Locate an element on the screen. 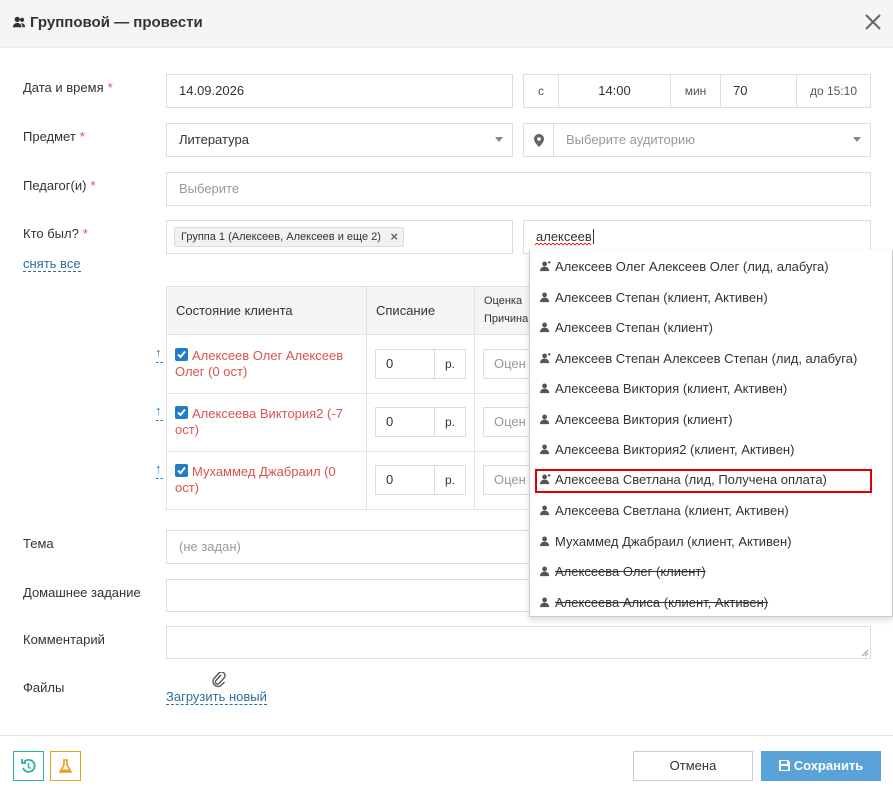 Image resolution: width=893 pixels, height=793 pixels. end-time-text: до 15:10 is located at coordinates (833, 91).